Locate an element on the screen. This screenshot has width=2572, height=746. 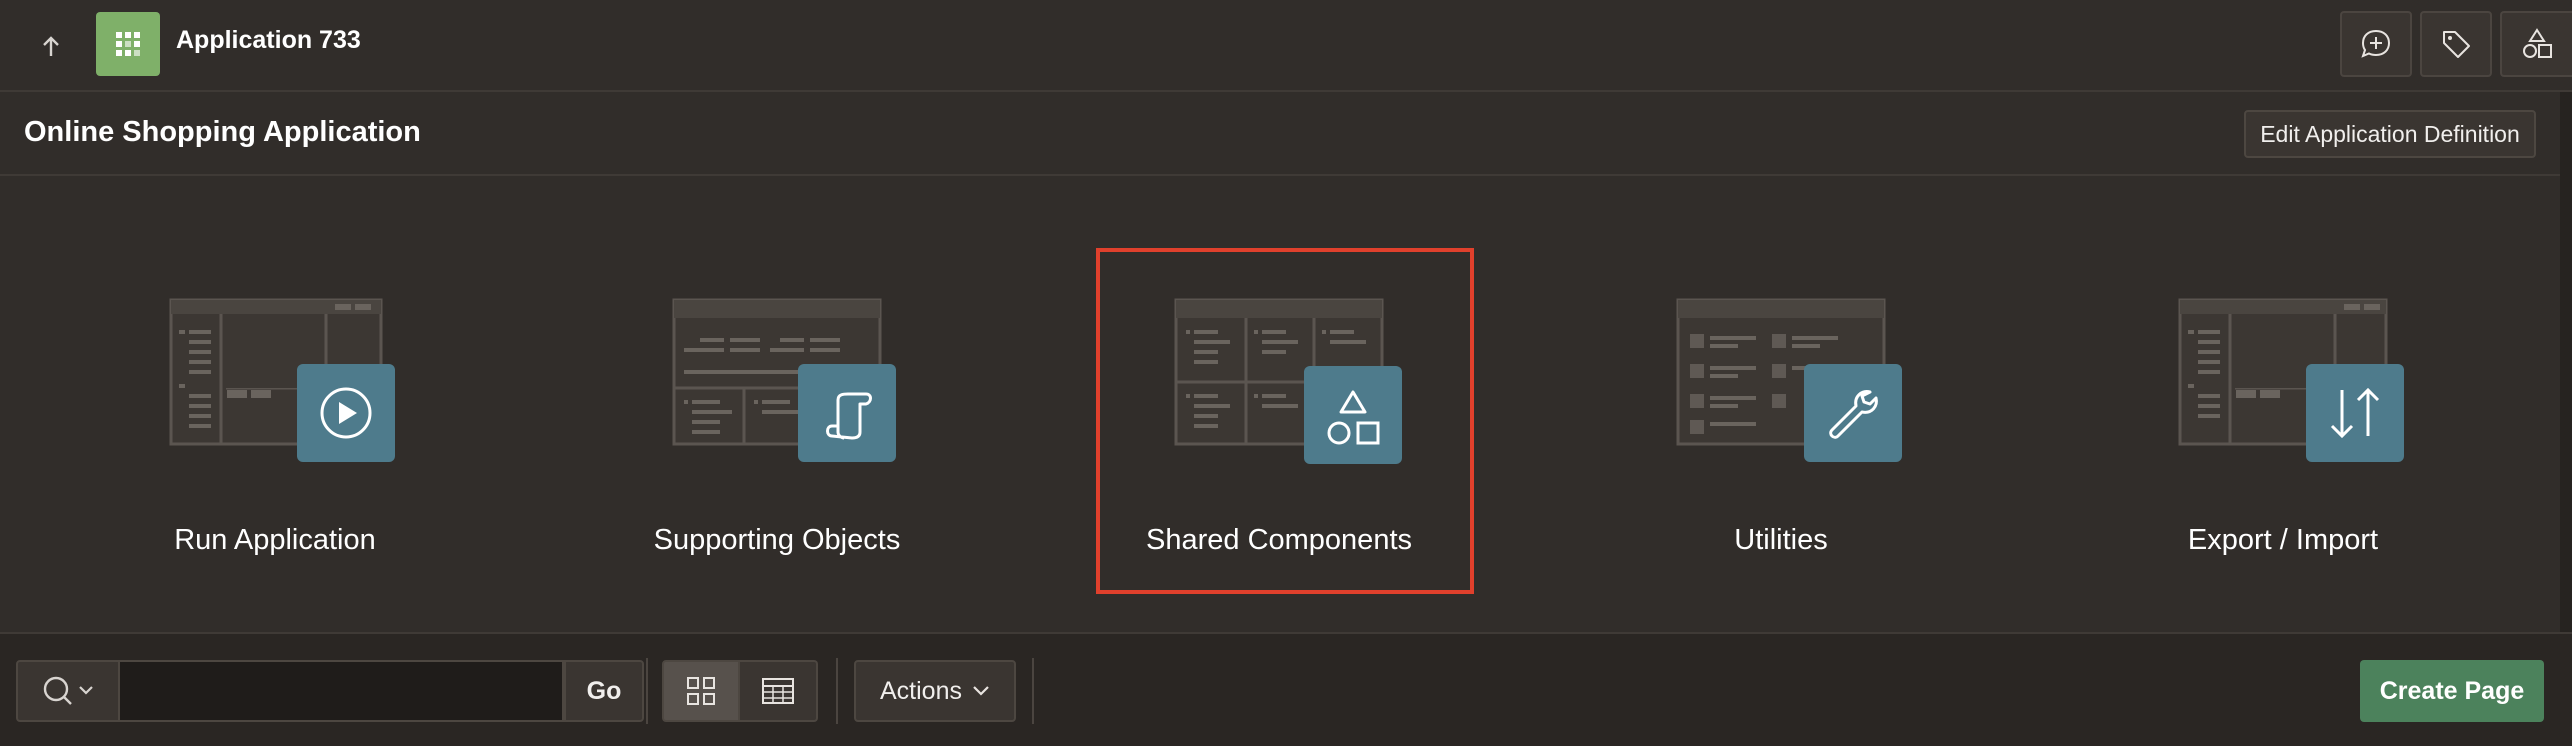
go-button: Go is located at coordinates (604, 691).